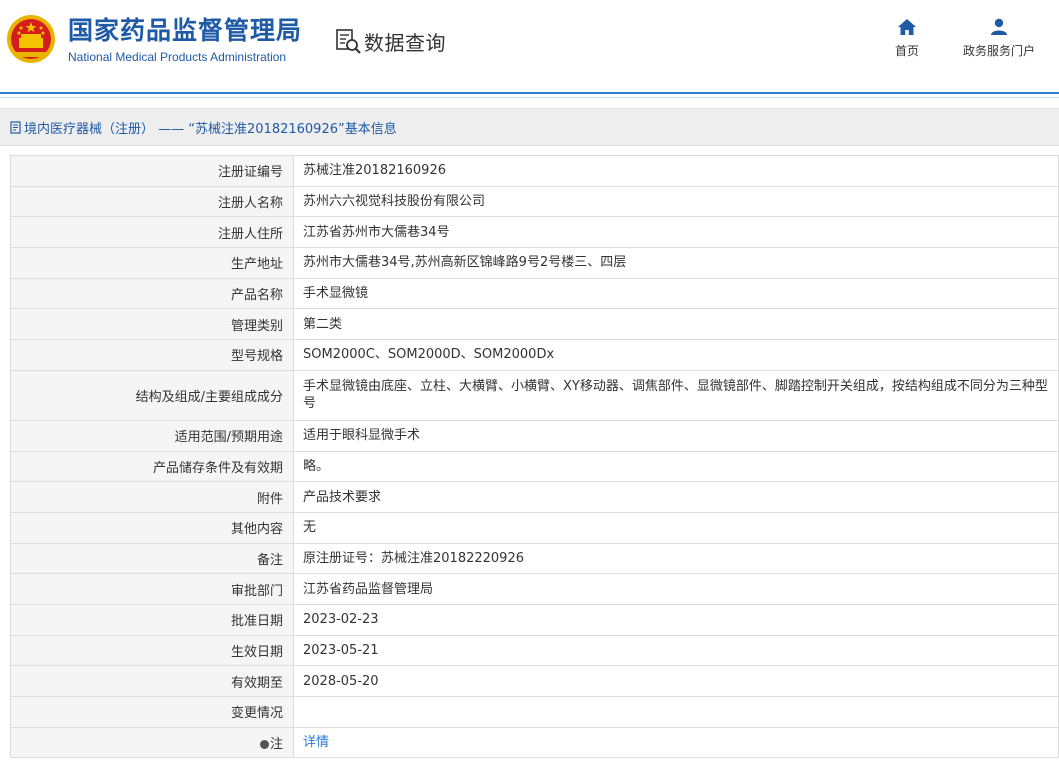  What do you see at coordinates (405, 42) in the screenshot?
I see `data-query-label: 数据查询` at bounding box center [405, 42].